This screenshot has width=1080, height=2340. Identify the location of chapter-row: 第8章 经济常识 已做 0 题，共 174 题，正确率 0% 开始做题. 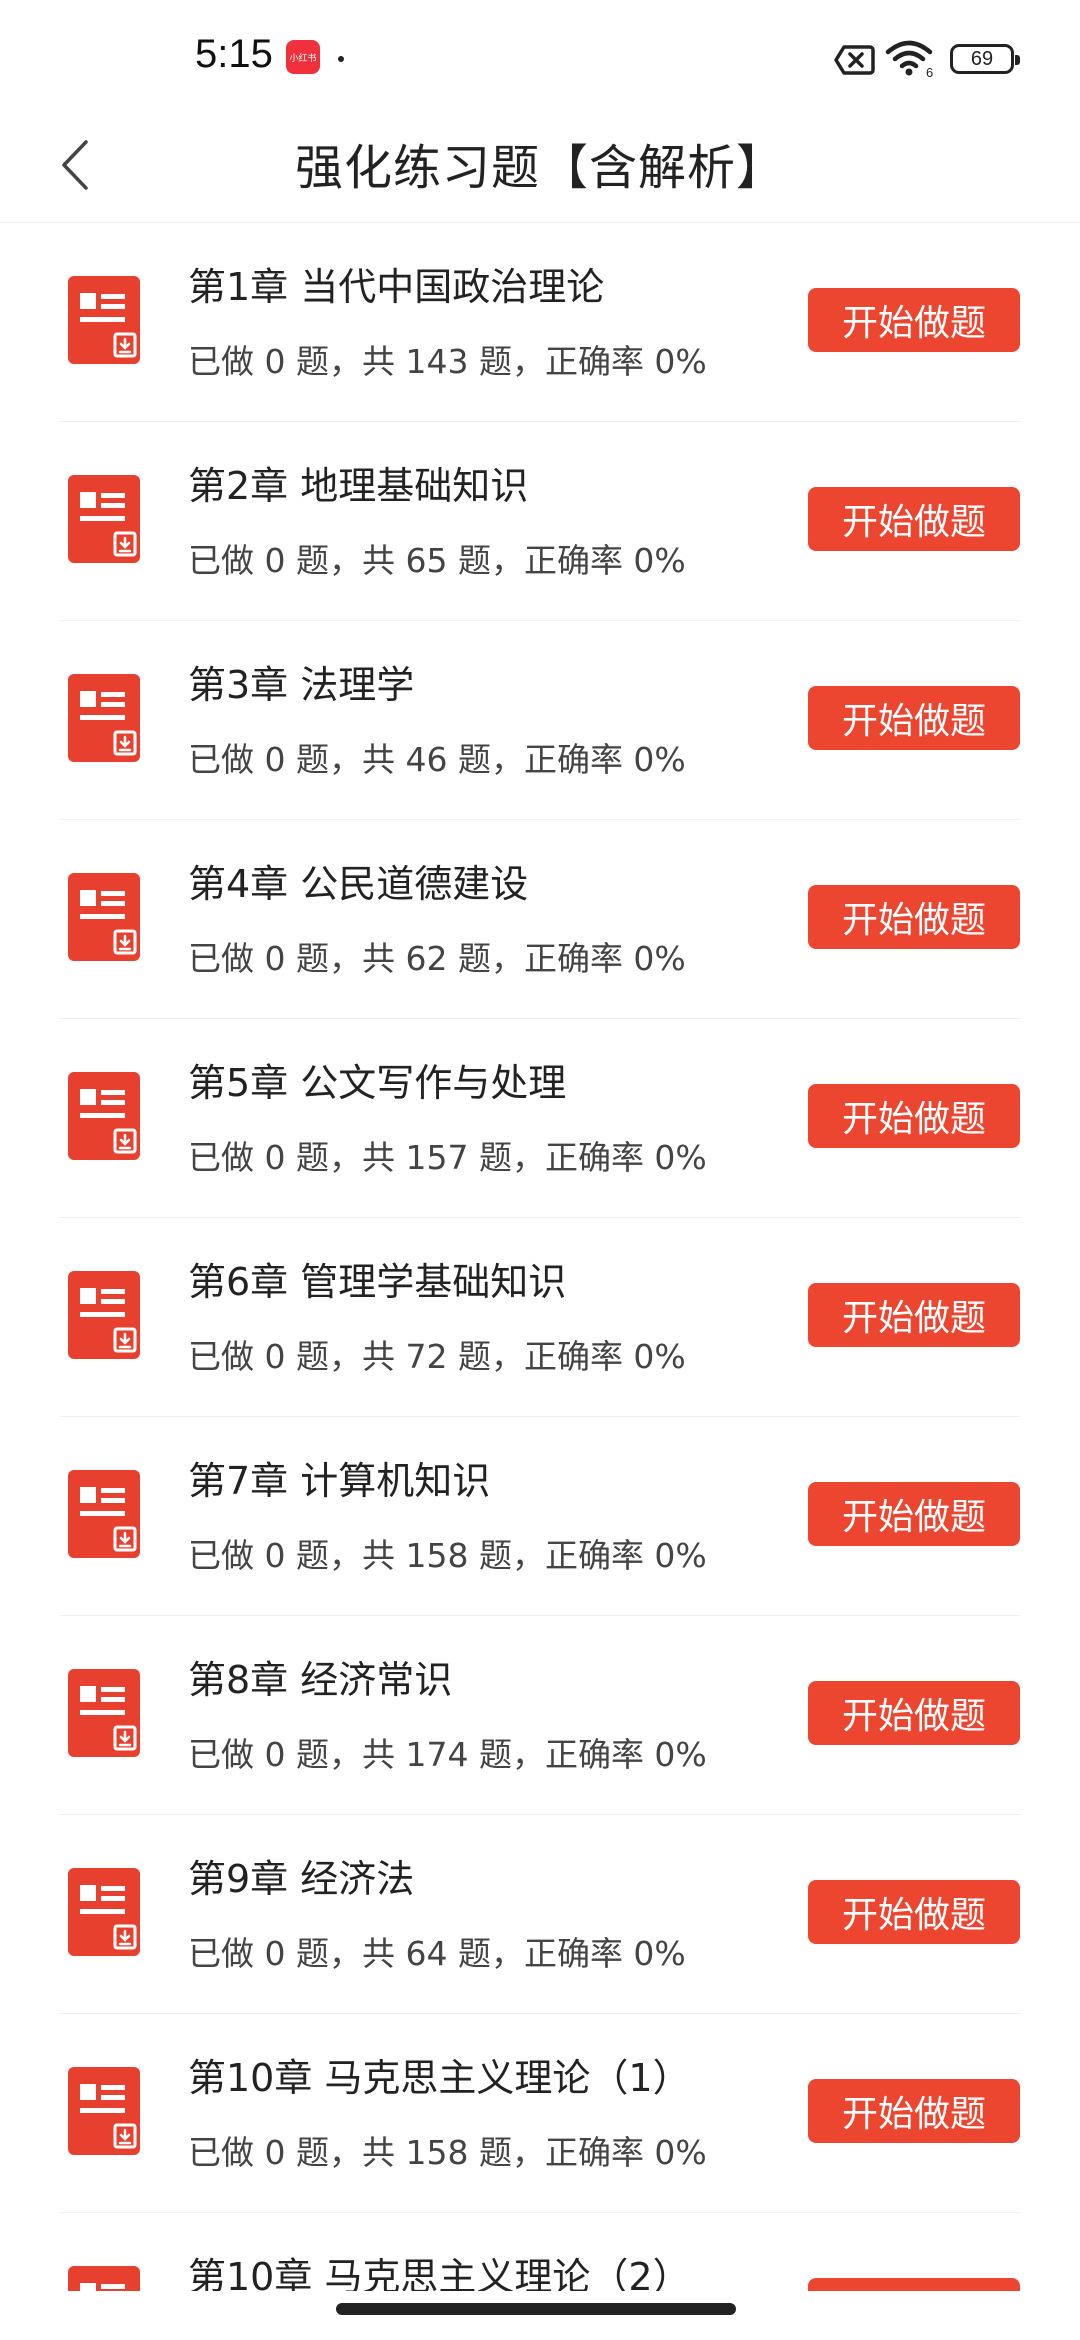
(540, 1715).